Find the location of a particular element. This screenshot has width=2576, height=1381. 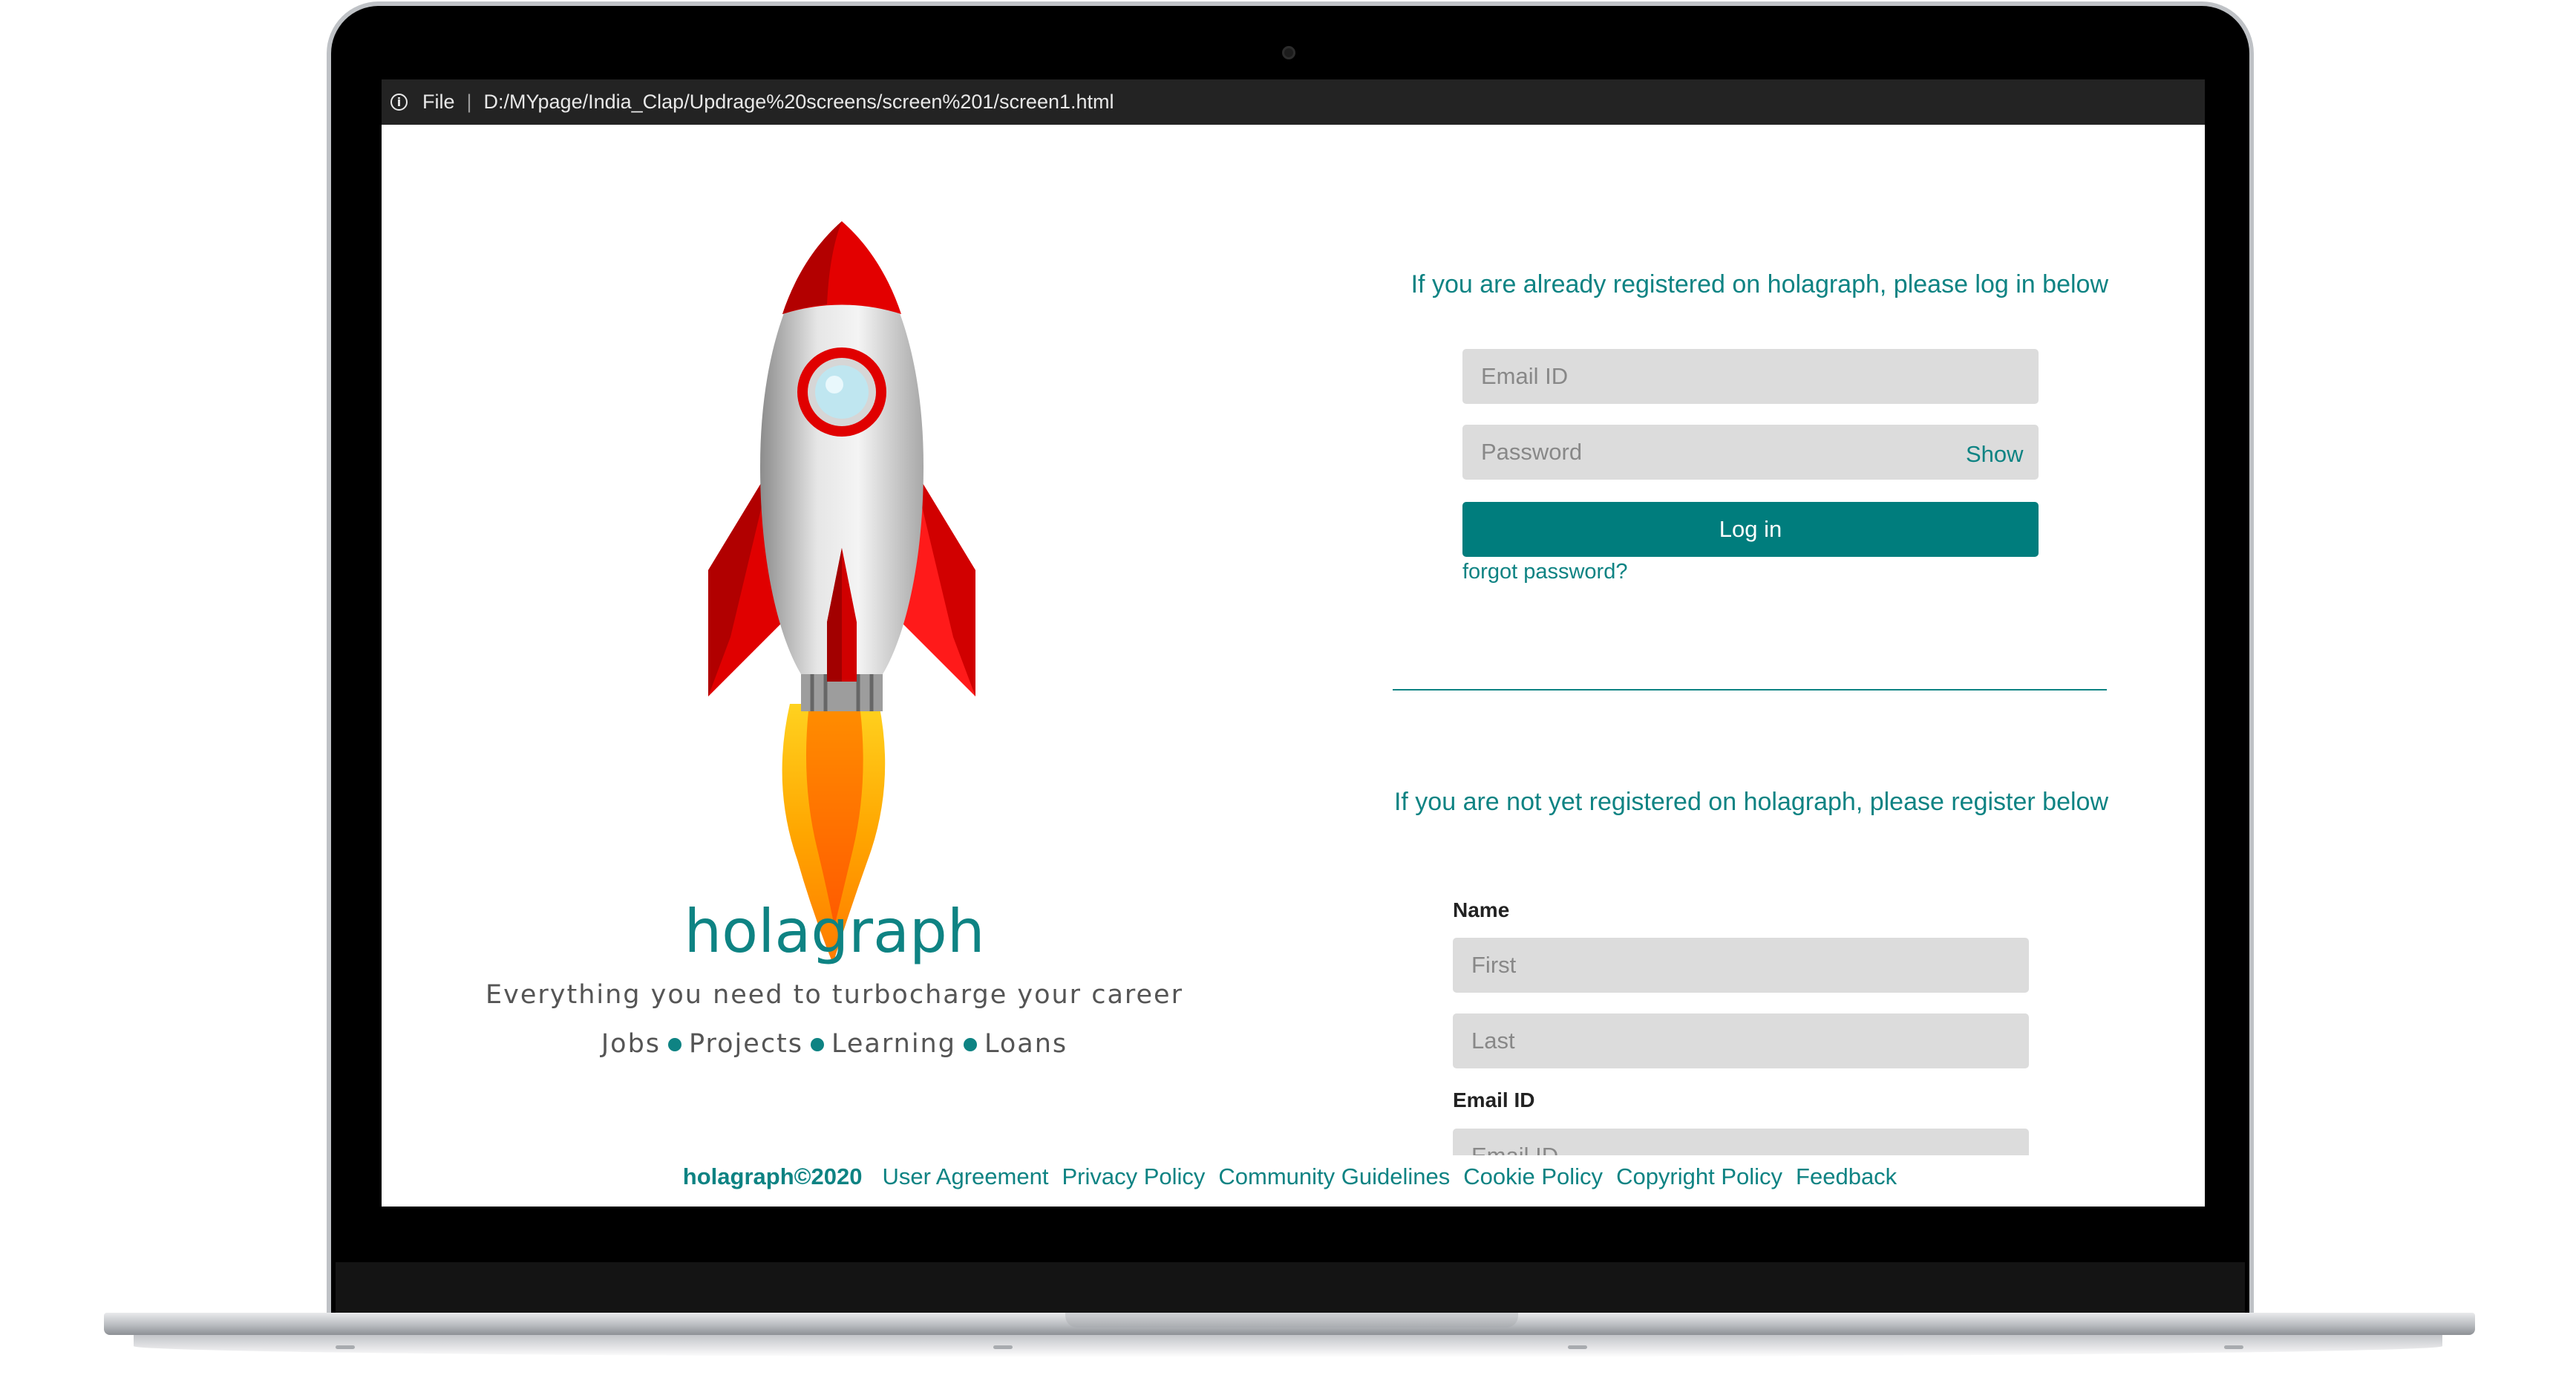

footer-copyright: holagraph©2020 is located at coordinates (772, 1176).